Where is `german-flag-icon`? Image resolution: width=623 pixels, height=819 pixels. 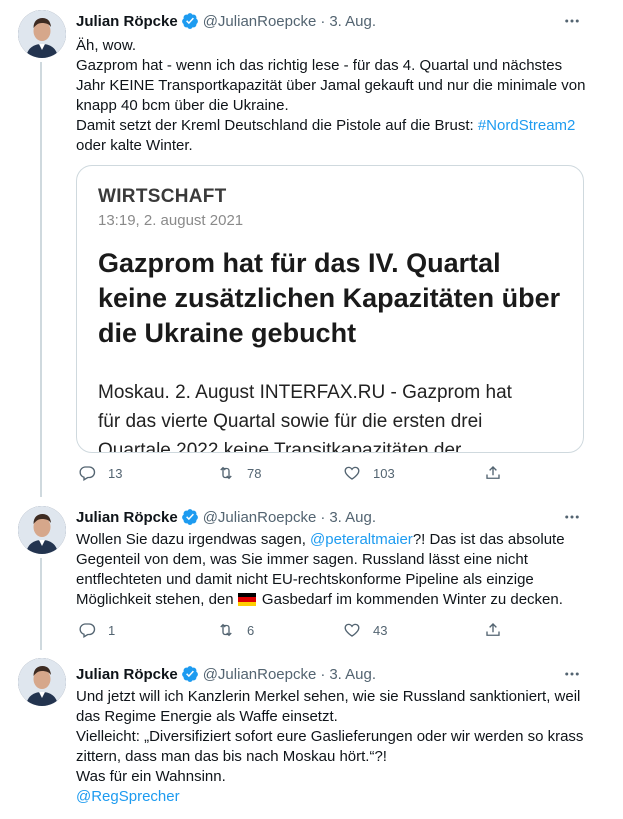 german-flag-icon is located at coordinates (246, 599).